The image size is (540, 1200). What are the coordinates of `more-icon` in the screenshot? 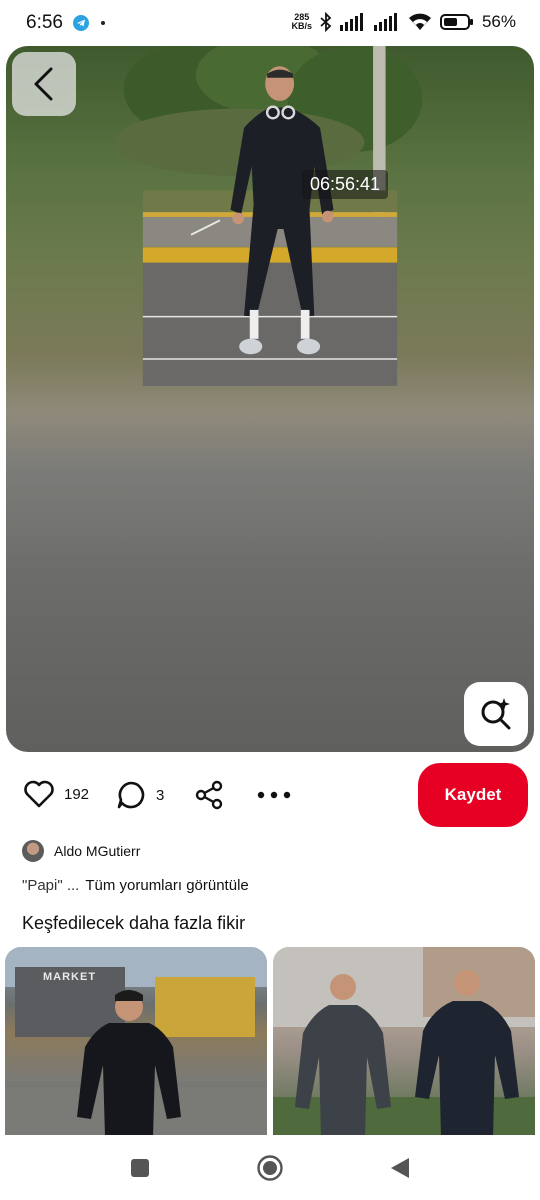 It's located at (274, 795).